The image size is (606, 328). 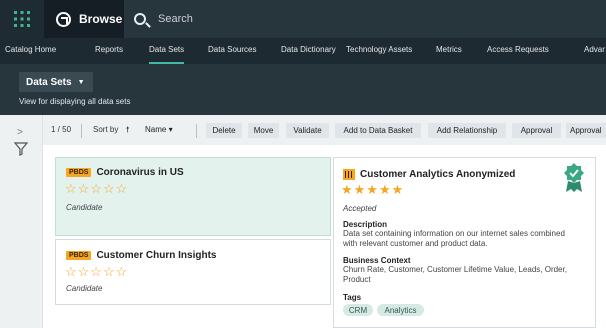 What do you see at coordinates (400, 310) in the screenshot?
I see `tag-chip: Analytics` at bounding box center [400, 310].